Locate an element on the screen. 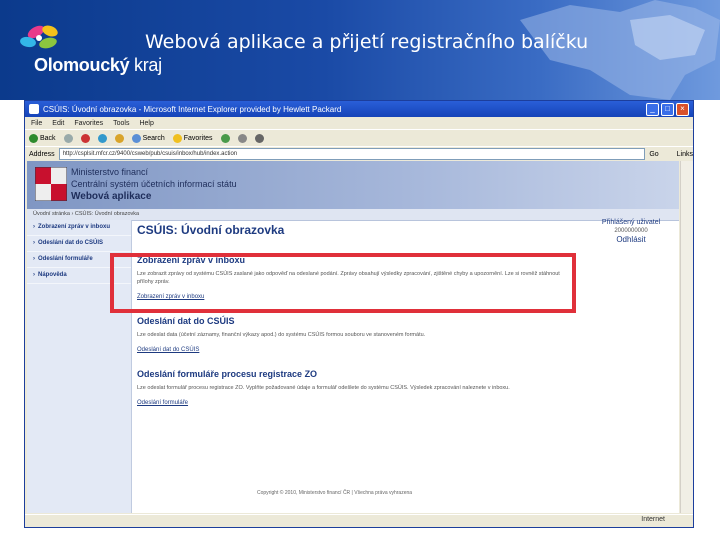 Image resolution: width=720 pixels, height=540 pixels. history-button is located at coordinates (225, 138).